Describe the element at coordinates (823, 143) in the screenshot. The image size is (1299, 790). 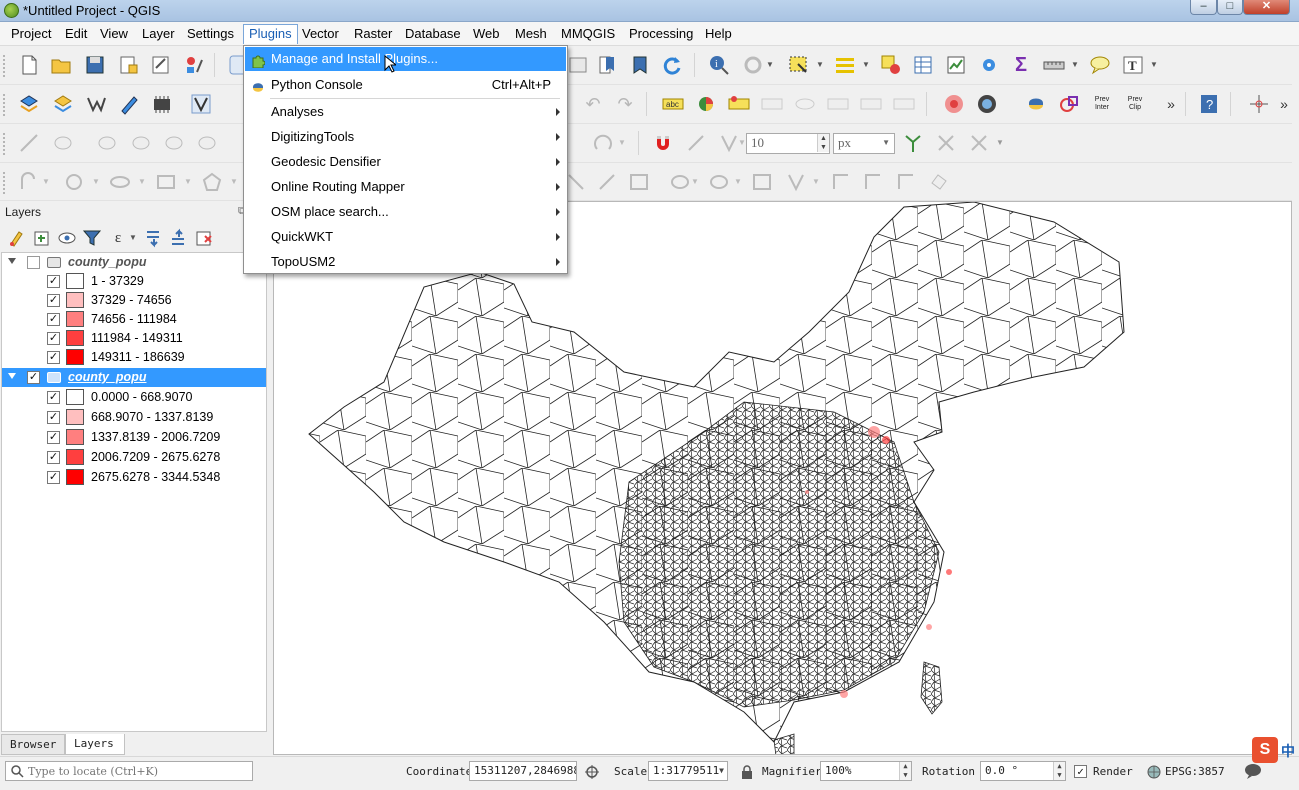
I see `snapping-tolerance-spinner: ▲ ▼` at that location.